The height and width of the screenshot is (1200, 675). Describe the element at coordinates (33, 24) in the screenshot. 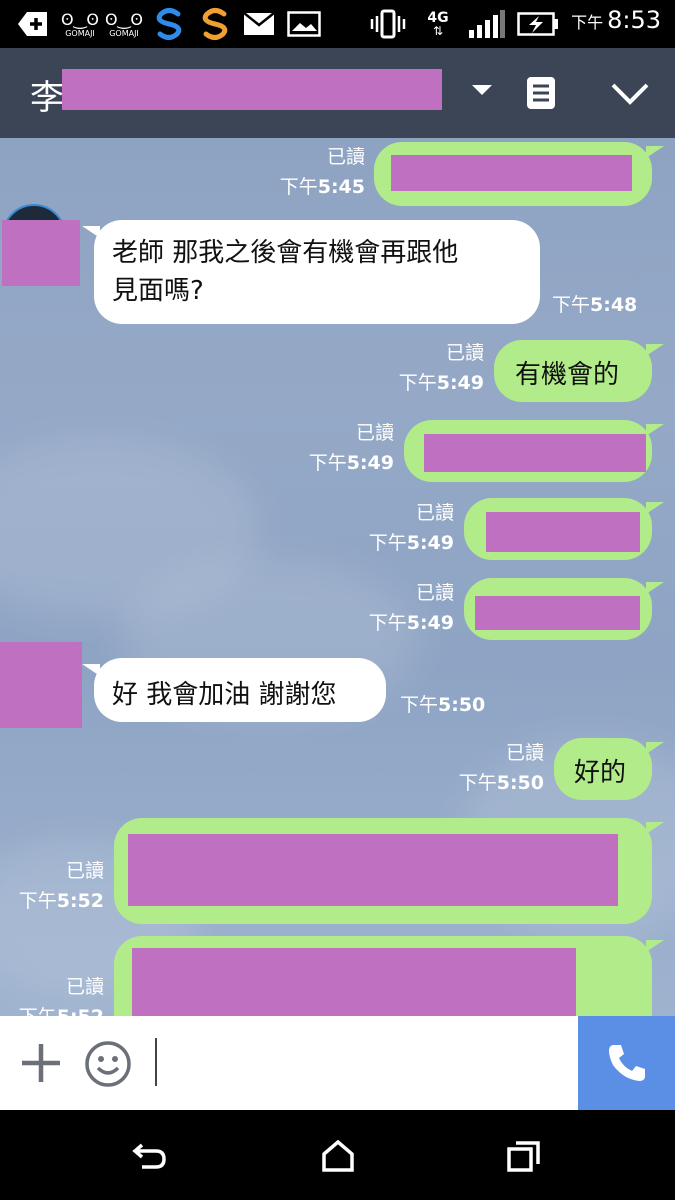

I see `add-notification-icon` at that location.